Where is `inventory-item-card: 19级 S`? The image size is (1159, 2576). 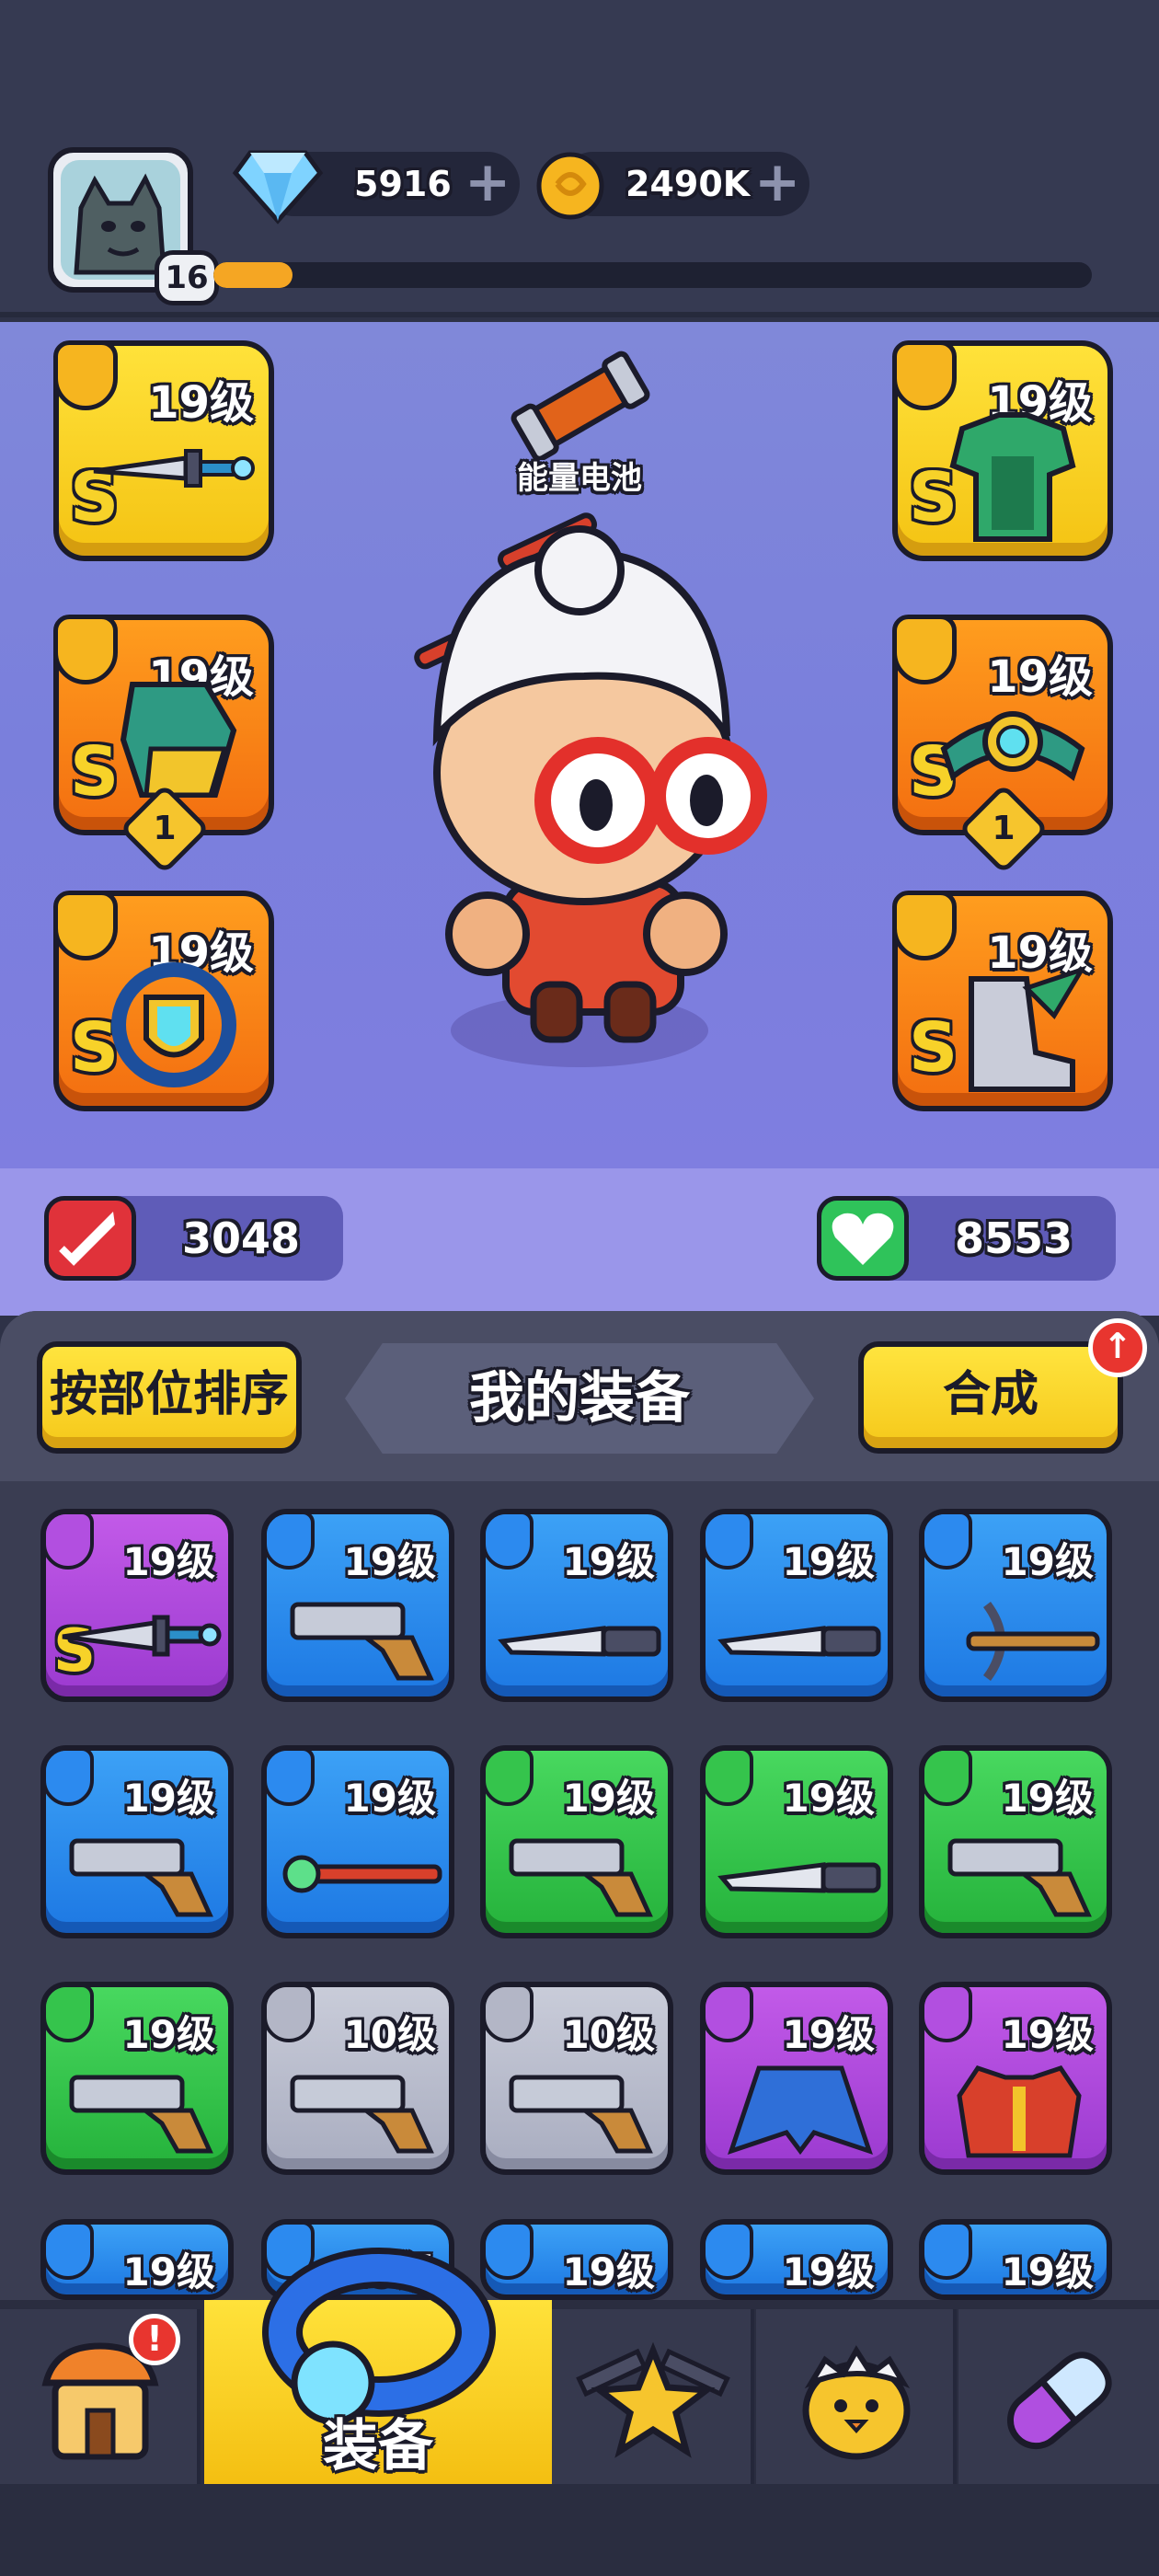
inventory-item-card: 19级 S is located at coordinates (137, 1605).